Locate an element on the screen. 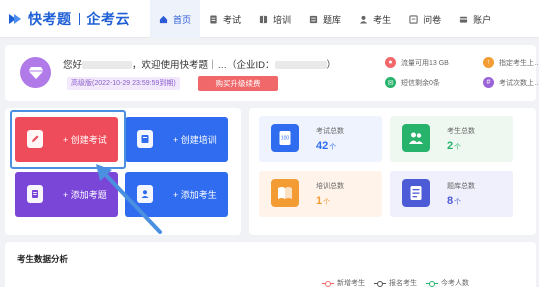  stat-value: 8个 is located at coordinates (454, 201).